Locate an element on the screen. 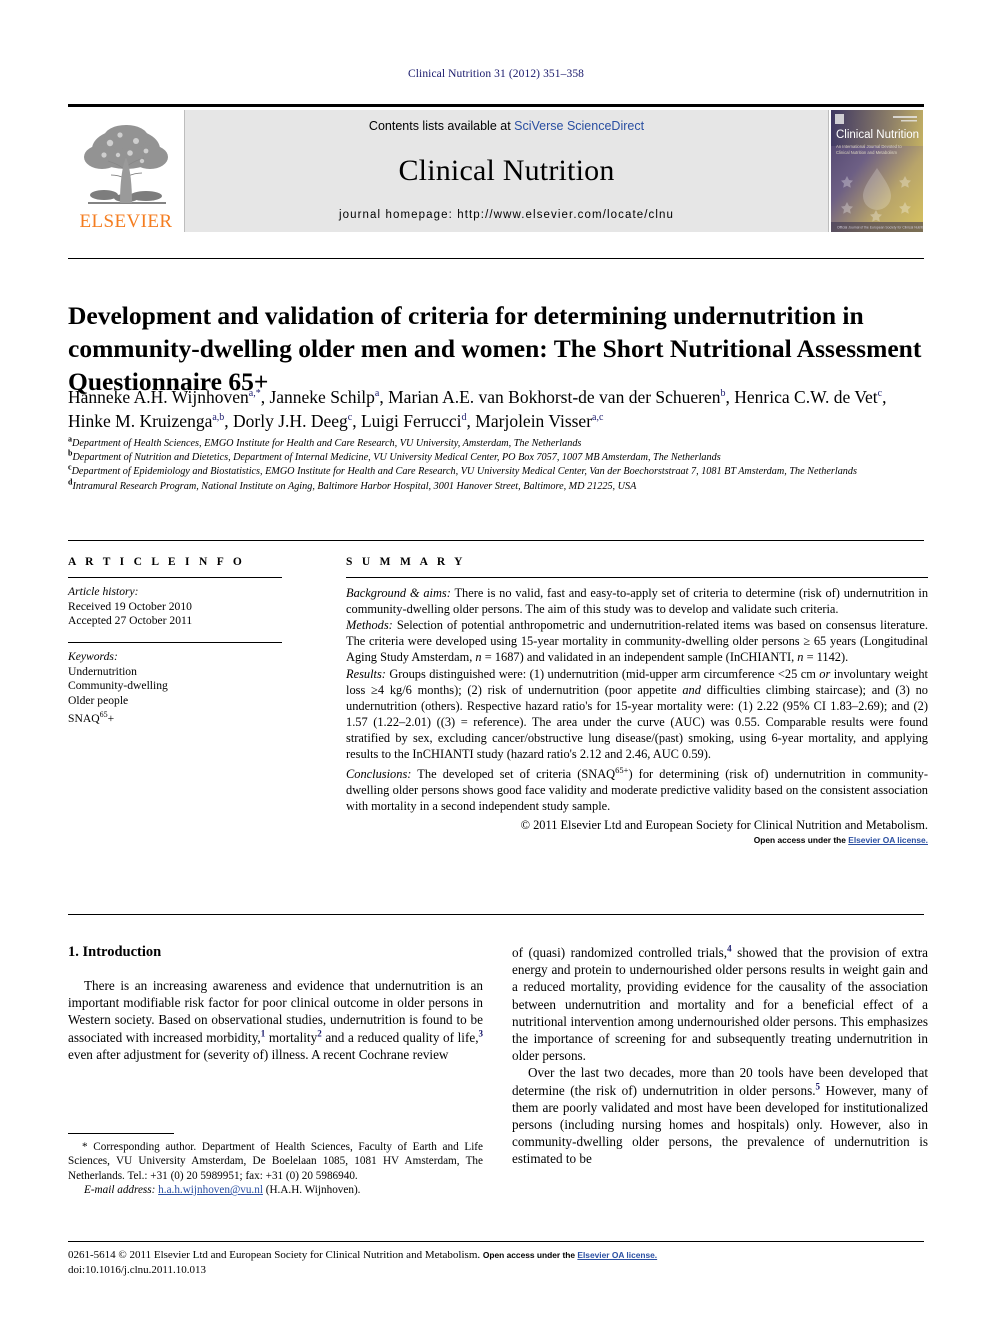 This screenshot has width=992, height=1323. keyword-snaq-tail: + is located at coordinates (111, 719).